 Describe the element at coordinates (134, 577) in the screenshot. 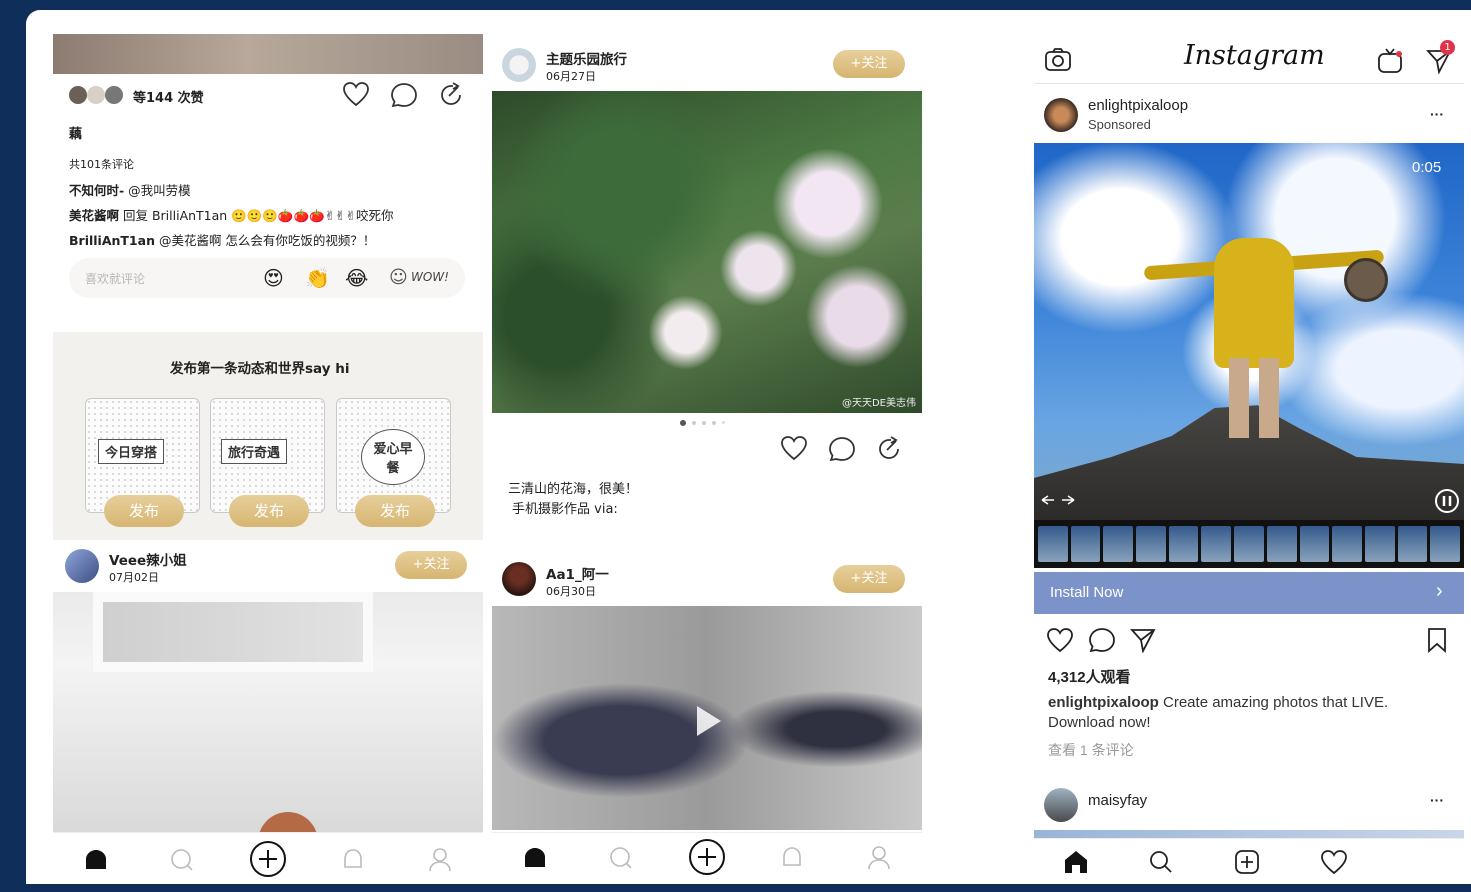

I see `post-date: 07月02日` at that location.